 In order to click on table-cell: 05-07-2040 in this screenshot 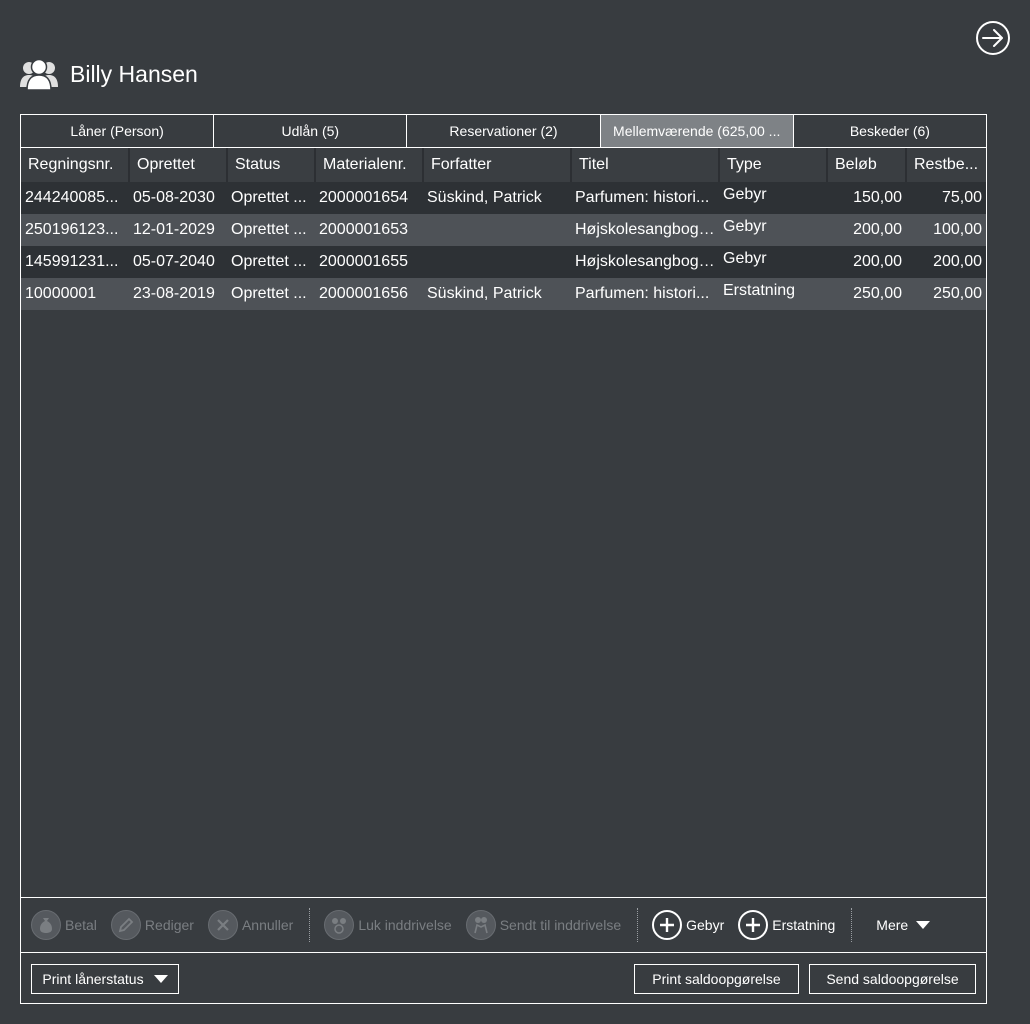, I will do `click(178, 262)`.